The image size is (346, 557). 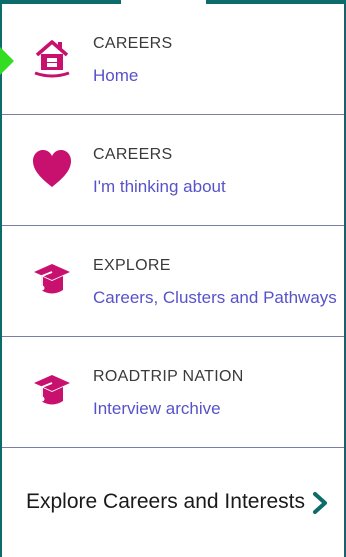 I want to click on chevron-right-icon, so click(x=320, y=503).